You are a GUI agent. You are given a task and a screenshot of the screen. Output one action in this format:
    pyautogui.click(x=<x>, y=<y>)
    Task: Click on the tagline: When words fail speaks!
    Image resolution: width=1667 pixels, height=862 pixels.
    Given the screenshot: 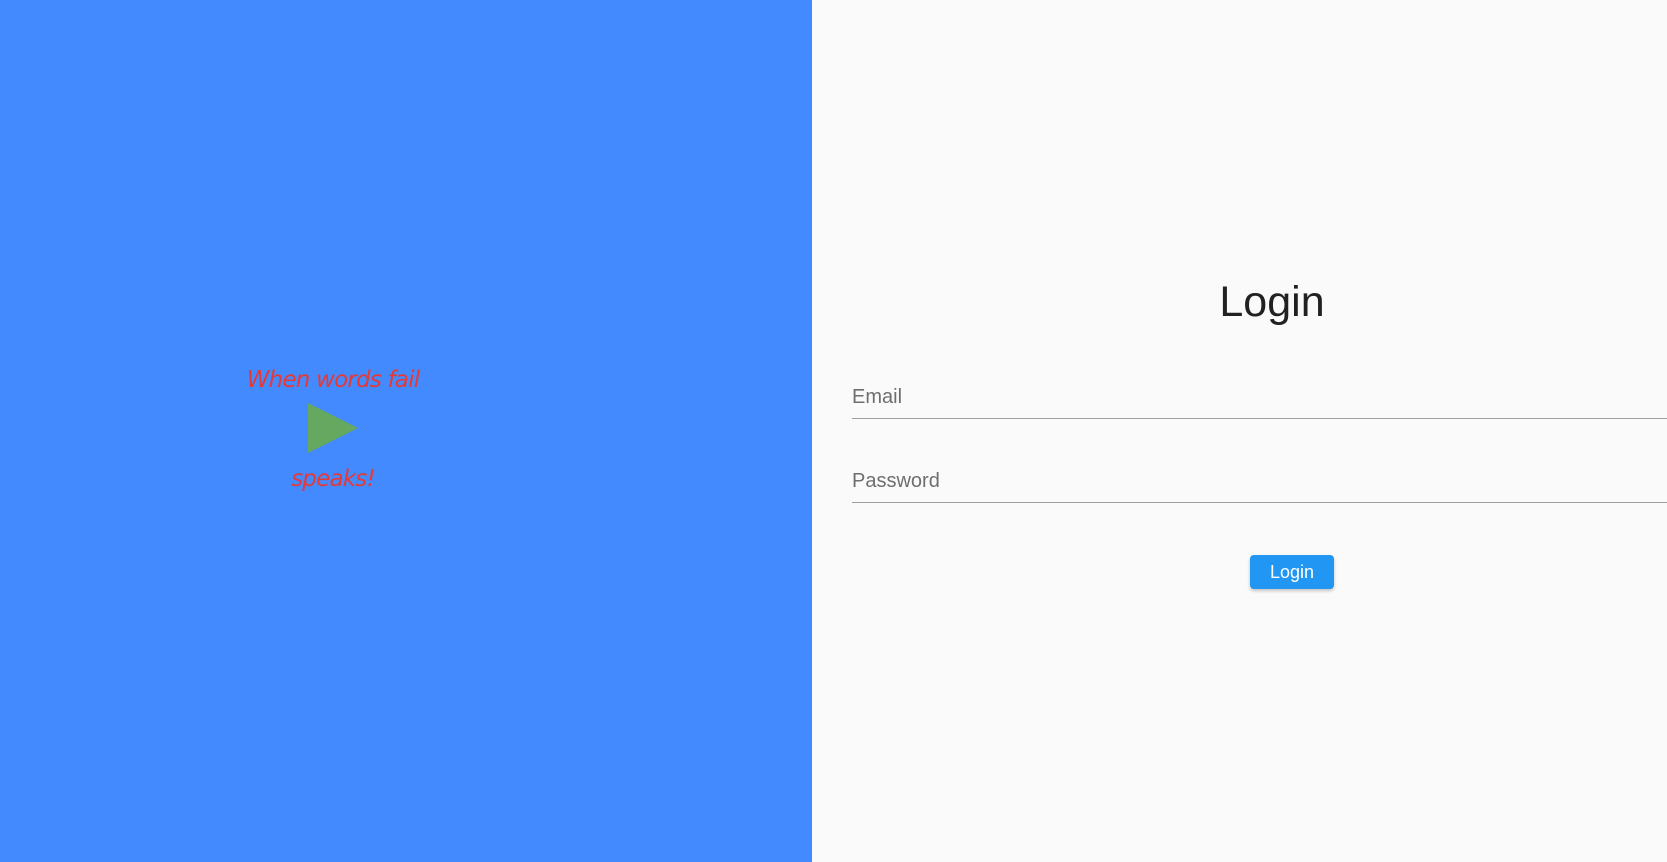 What is the action you would take?
    pyautogui.click(x=333, y=429)
    